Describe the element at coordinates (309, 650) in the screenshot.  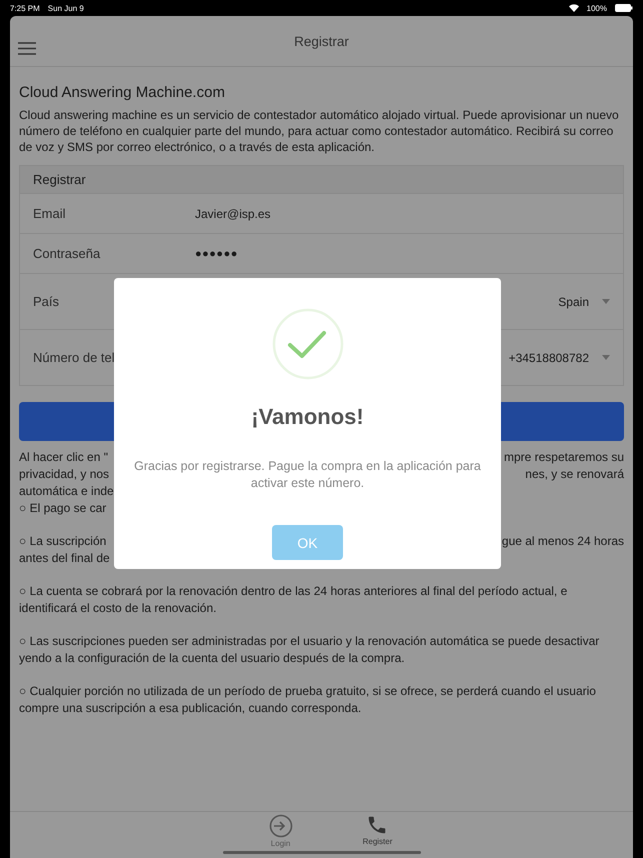
I see `terms-text: ○ Las suscripciones pueden ser administradas por el usuario y la renovación automática se puede desactivar yendo a la configuración de la cuenta del usuario después de la compra.` at that location.